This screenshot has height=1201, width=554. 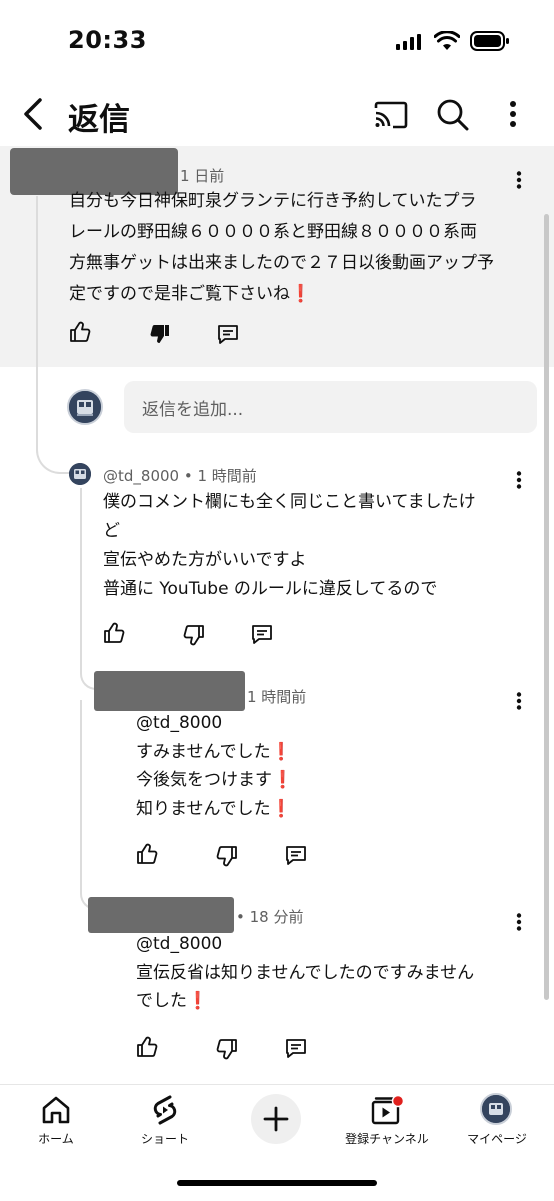 I want to click on comment-line: 定ですので是非ご覧下さいね, so click(x=179, y=294).